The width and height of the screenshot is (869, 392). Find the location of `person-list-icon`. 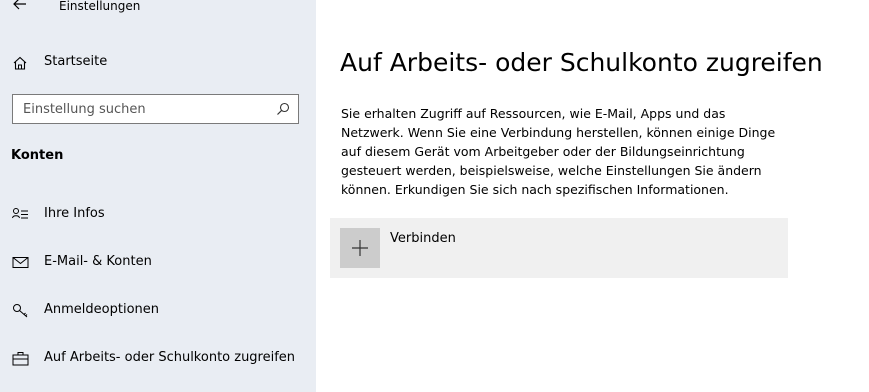

person-list-icon is located at coordinates (20, 213).